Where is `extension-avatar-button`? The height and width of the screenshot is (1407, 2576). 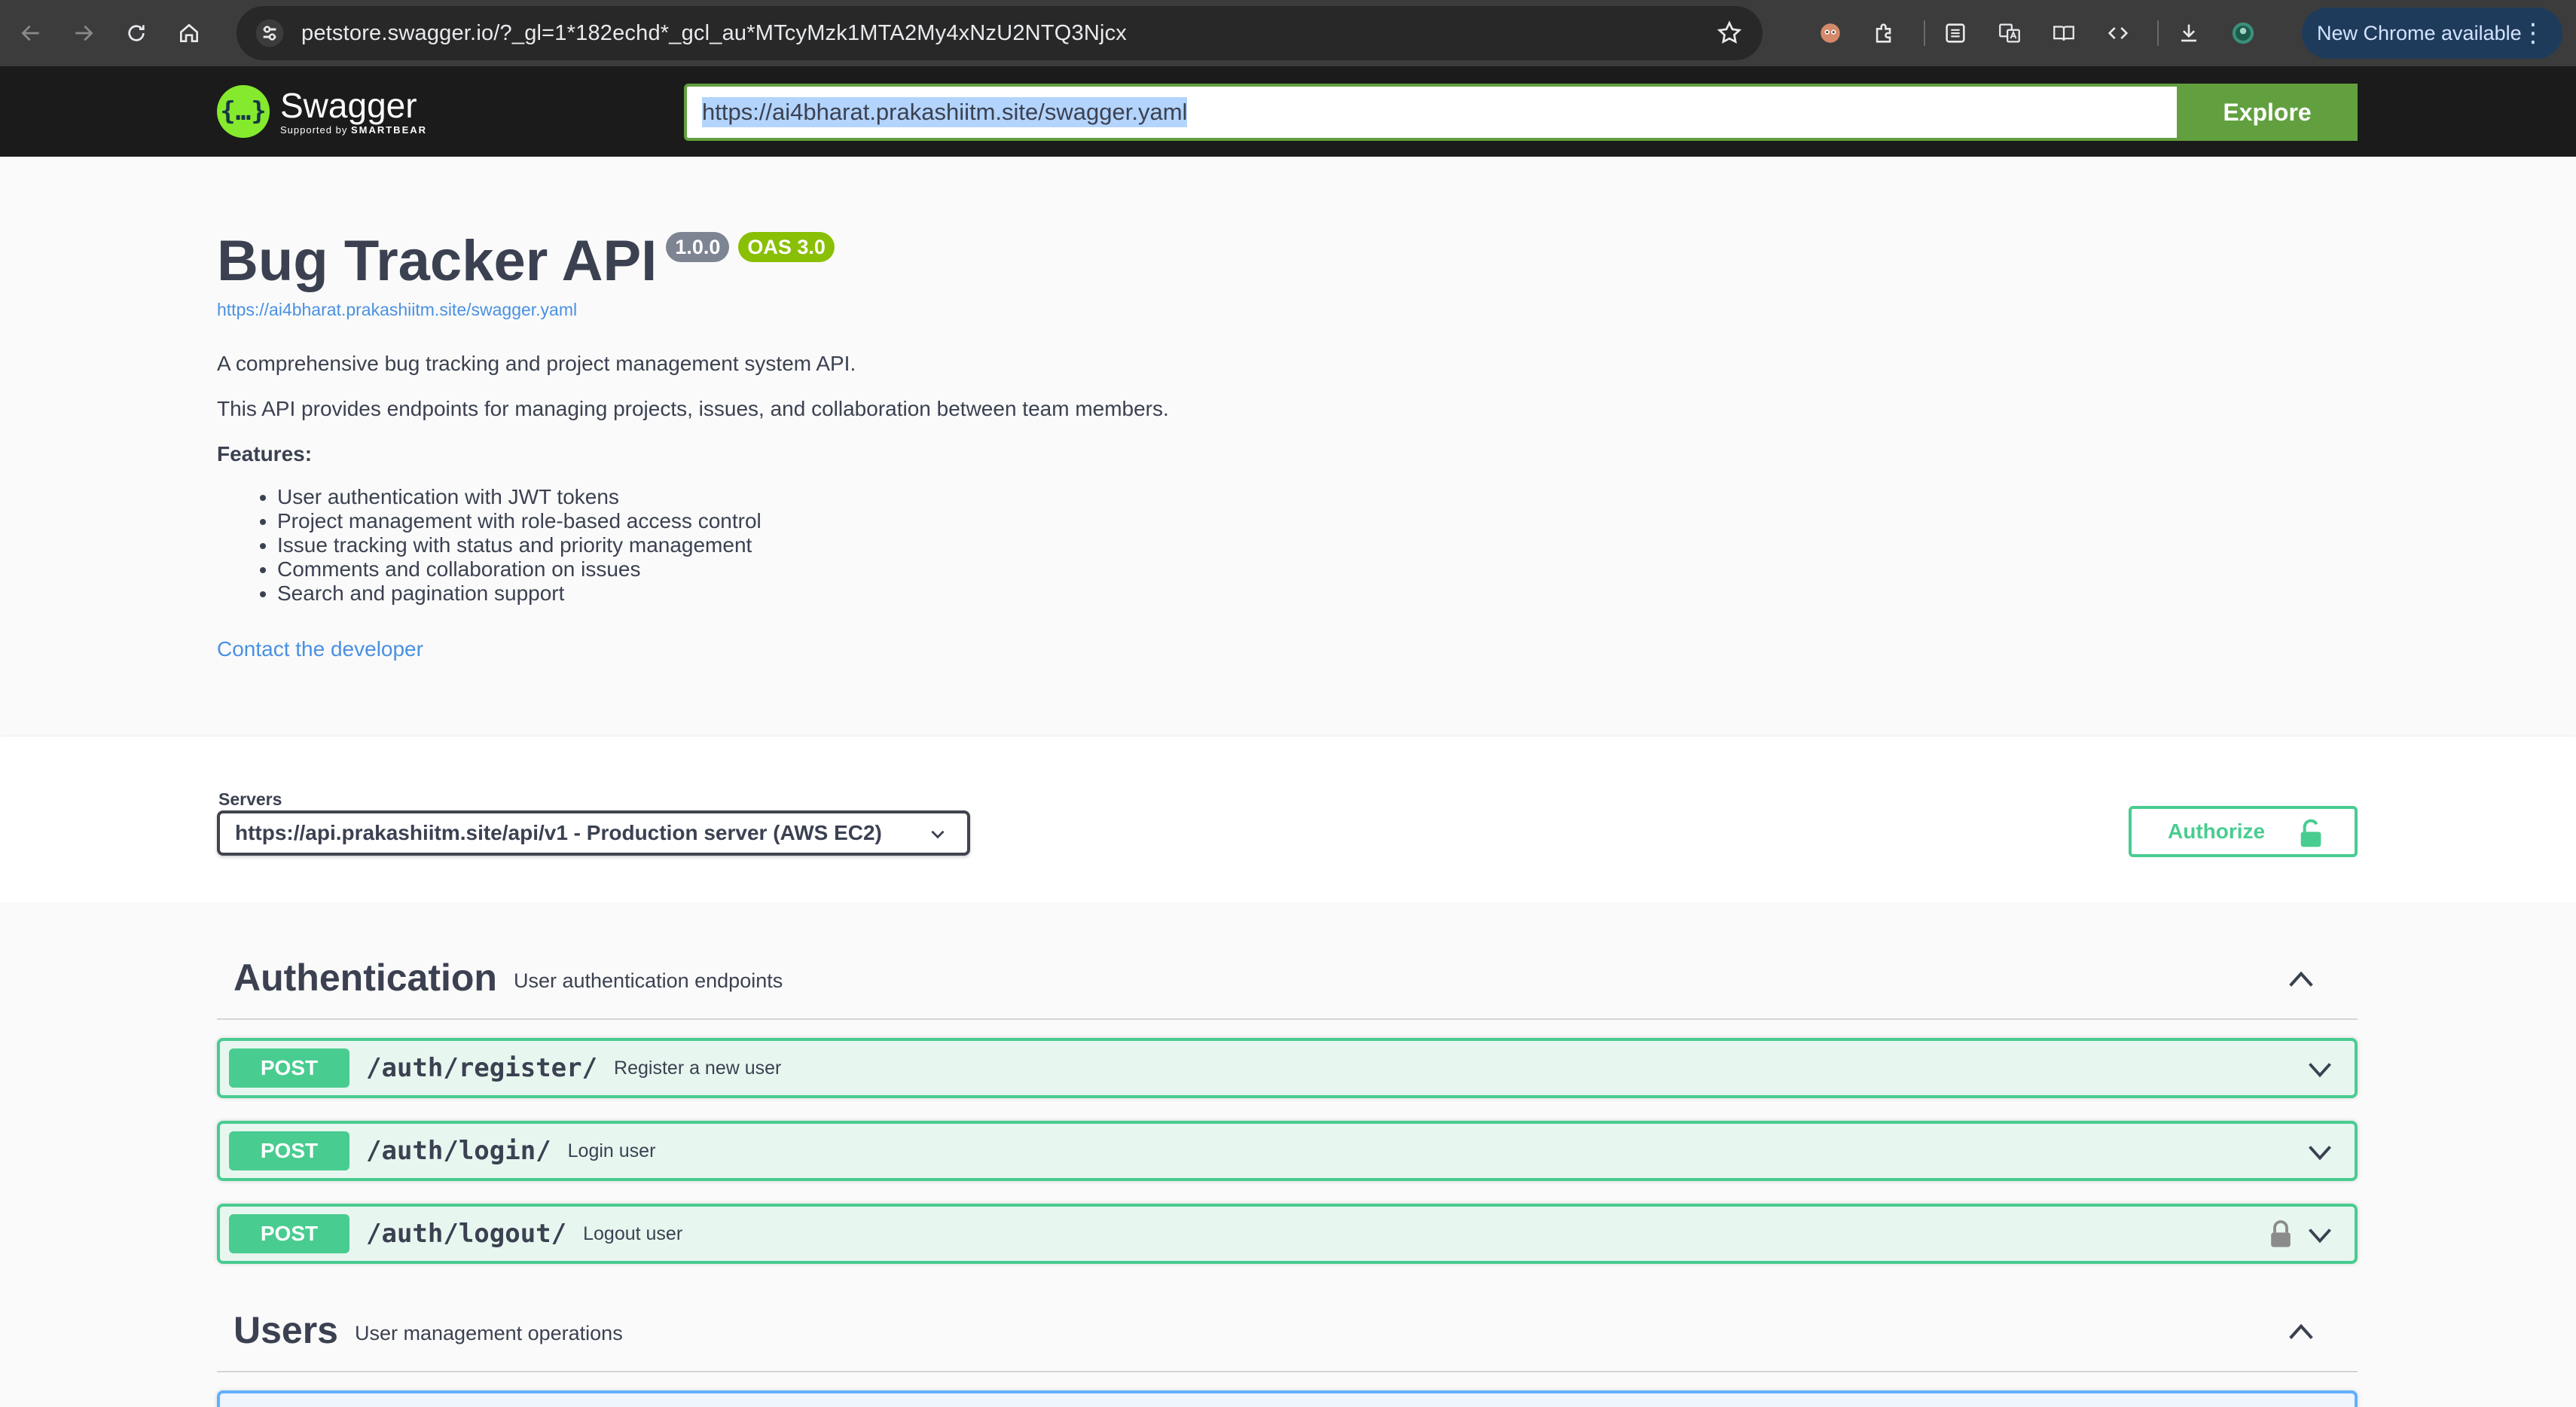
extension-avatar-button is located at coordinates (1831, 34).